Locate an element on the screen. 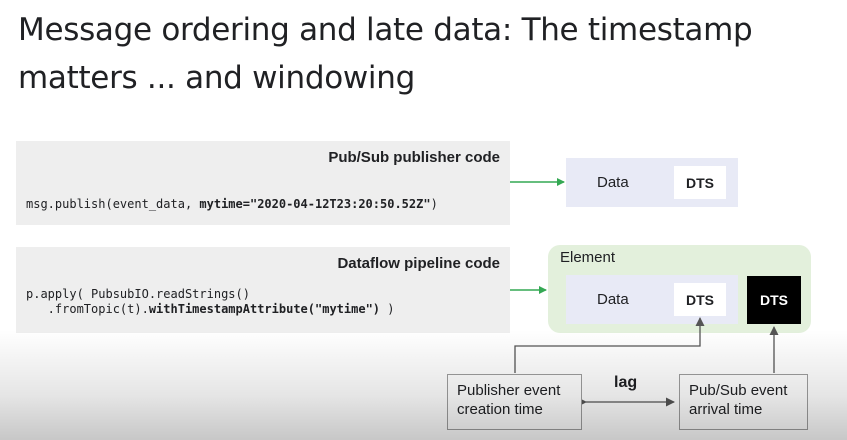 The height and width of the screenshot is (440, 847). publisher-event-creation-time-box: Publisher event creation time is located at coordinates (514, 402).